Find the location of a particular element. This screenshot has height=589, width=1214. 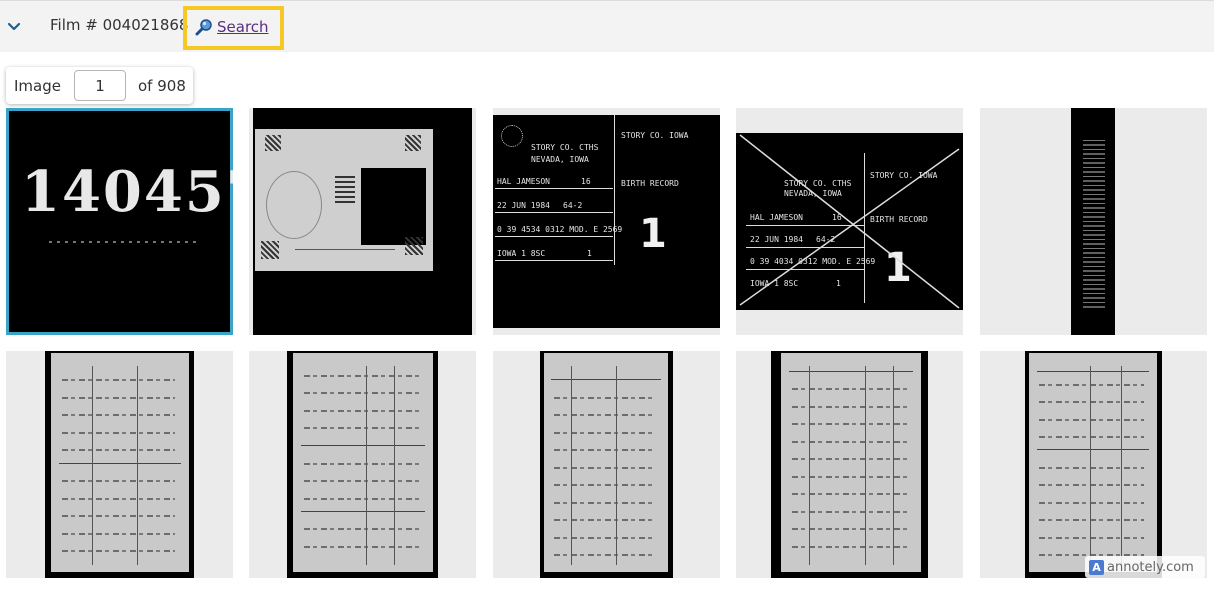

image-pager: Image of 908 is located at coordinates (99, 85).